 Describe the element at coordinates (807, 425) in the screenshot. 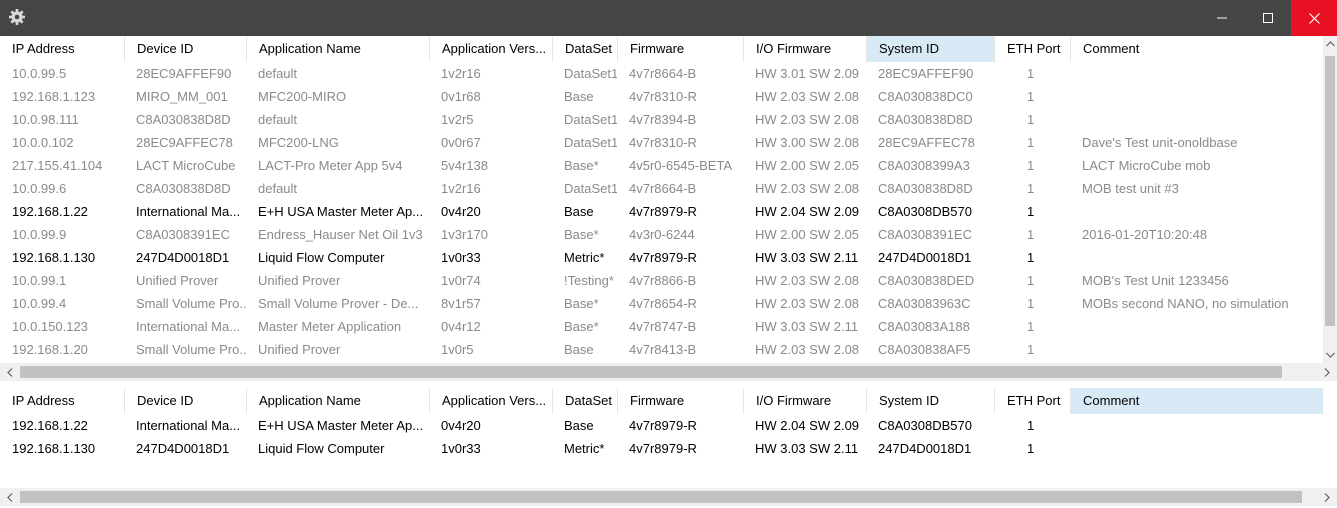

I see `cell-io-firmware: HW 2.04 SW 2.09` at that location.